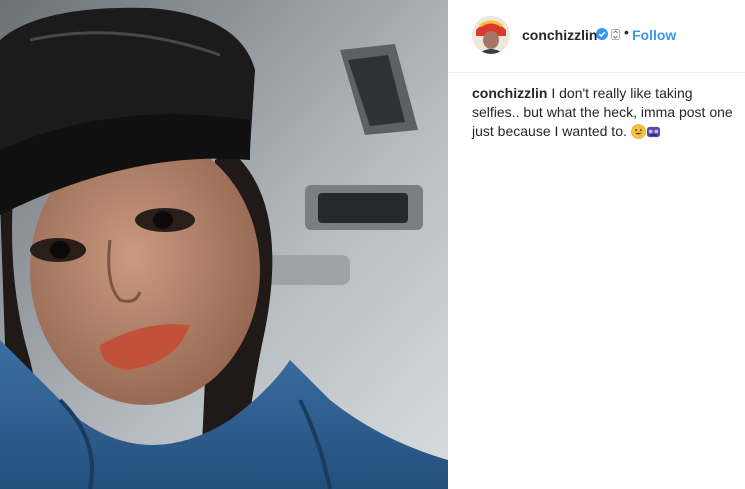  What do you see at coordinates (602, 34) in the screenshot?
I see `verified-badge-icon` at bounding box center [602, 34].